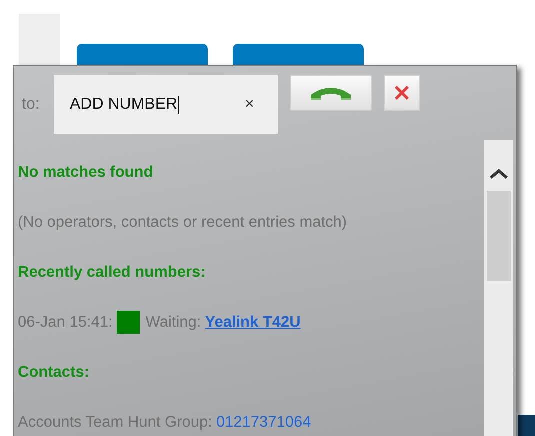 The width and height of the screenshot is (535, 436). Describe the element at coordinates (498, 236) in the screenshot. I see `scroll-thumb` at that location.